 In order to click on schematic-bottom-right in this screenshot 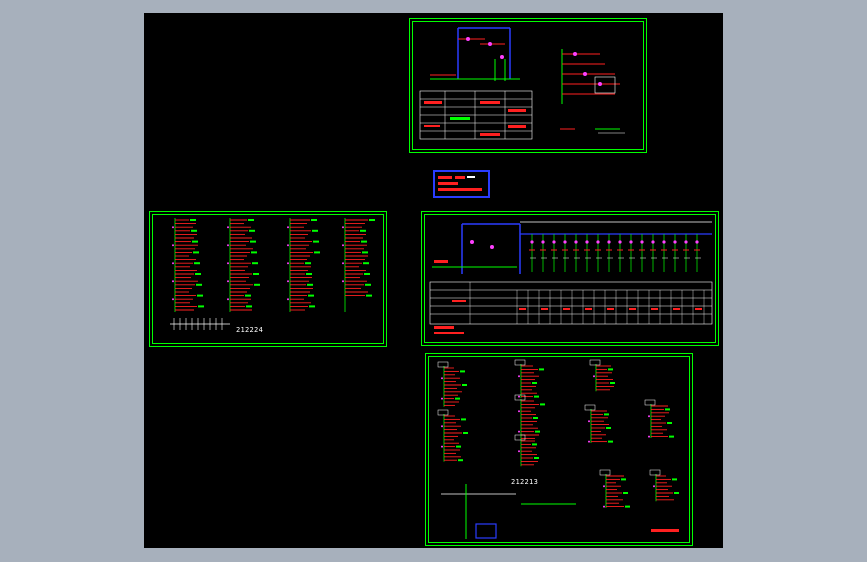, I will do `click(558, 449)`.